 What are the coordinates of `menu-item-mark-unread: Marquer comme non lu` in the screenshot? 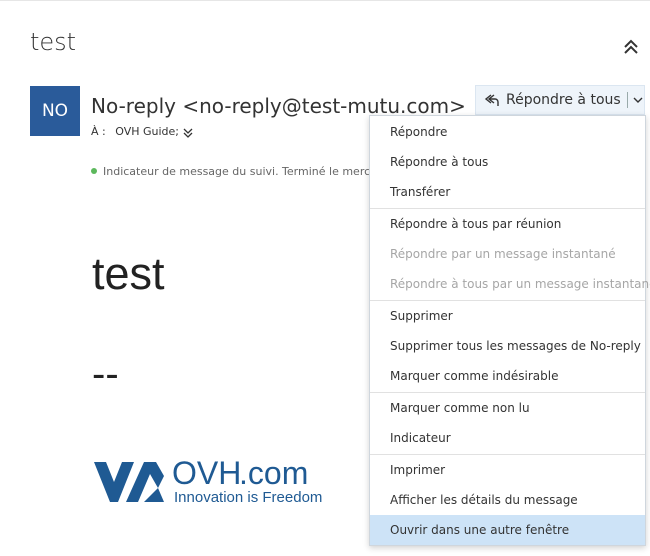 It's located at (507, 408).